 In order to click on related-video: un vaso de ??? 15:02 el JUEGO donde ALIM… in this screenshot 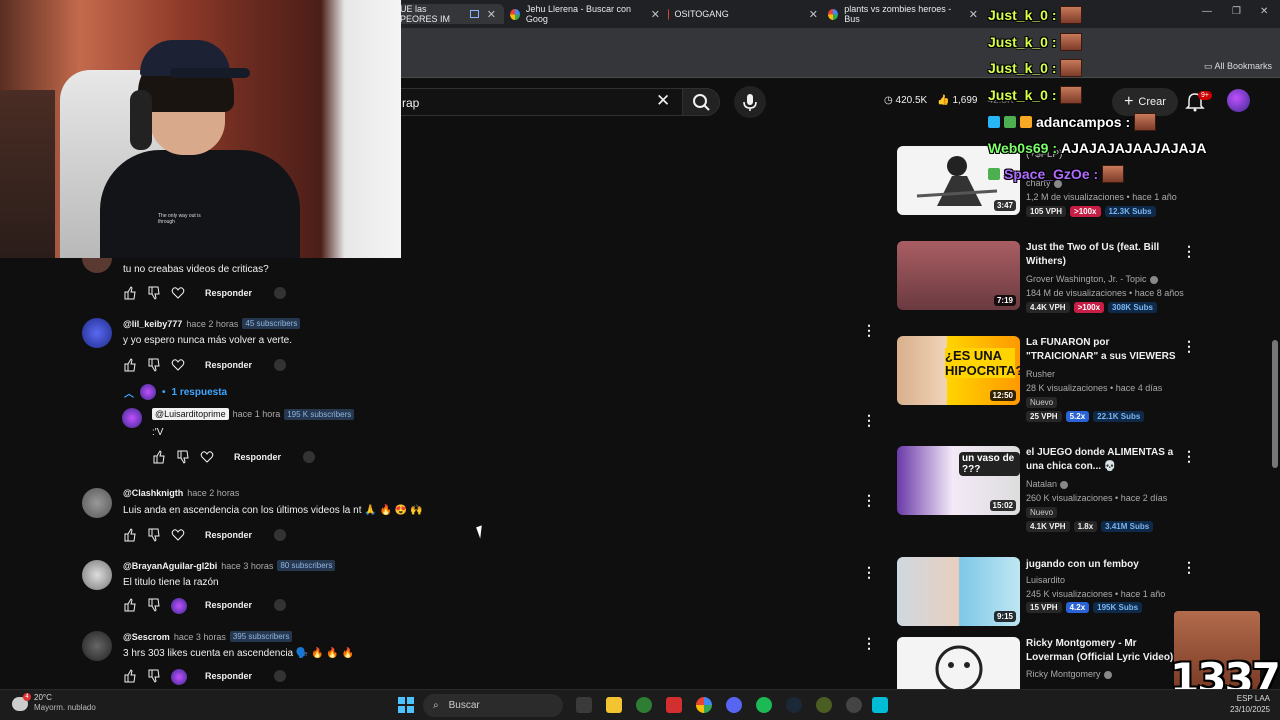, I will do `click(1046, 489)`.